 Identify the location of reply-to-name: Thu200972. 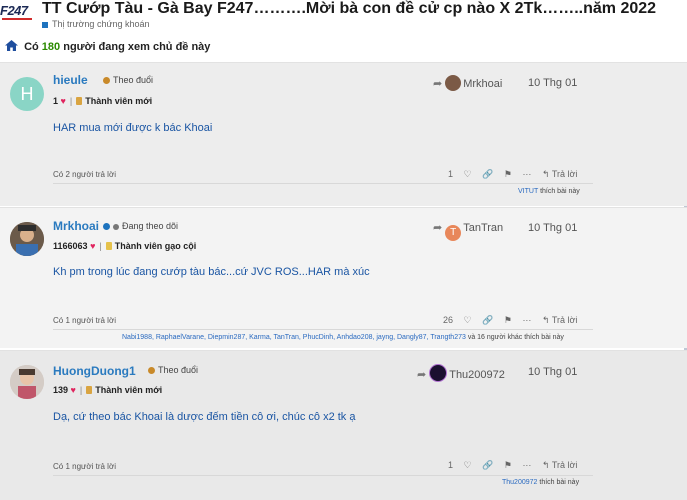
(477, 375).